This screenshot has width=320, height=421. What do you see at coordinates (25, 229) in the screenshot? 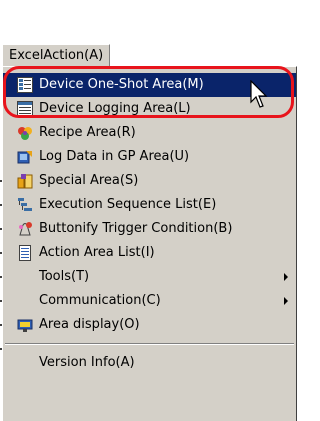
I see `buttonify-trigger-icon` at bounding box center [25, 229].